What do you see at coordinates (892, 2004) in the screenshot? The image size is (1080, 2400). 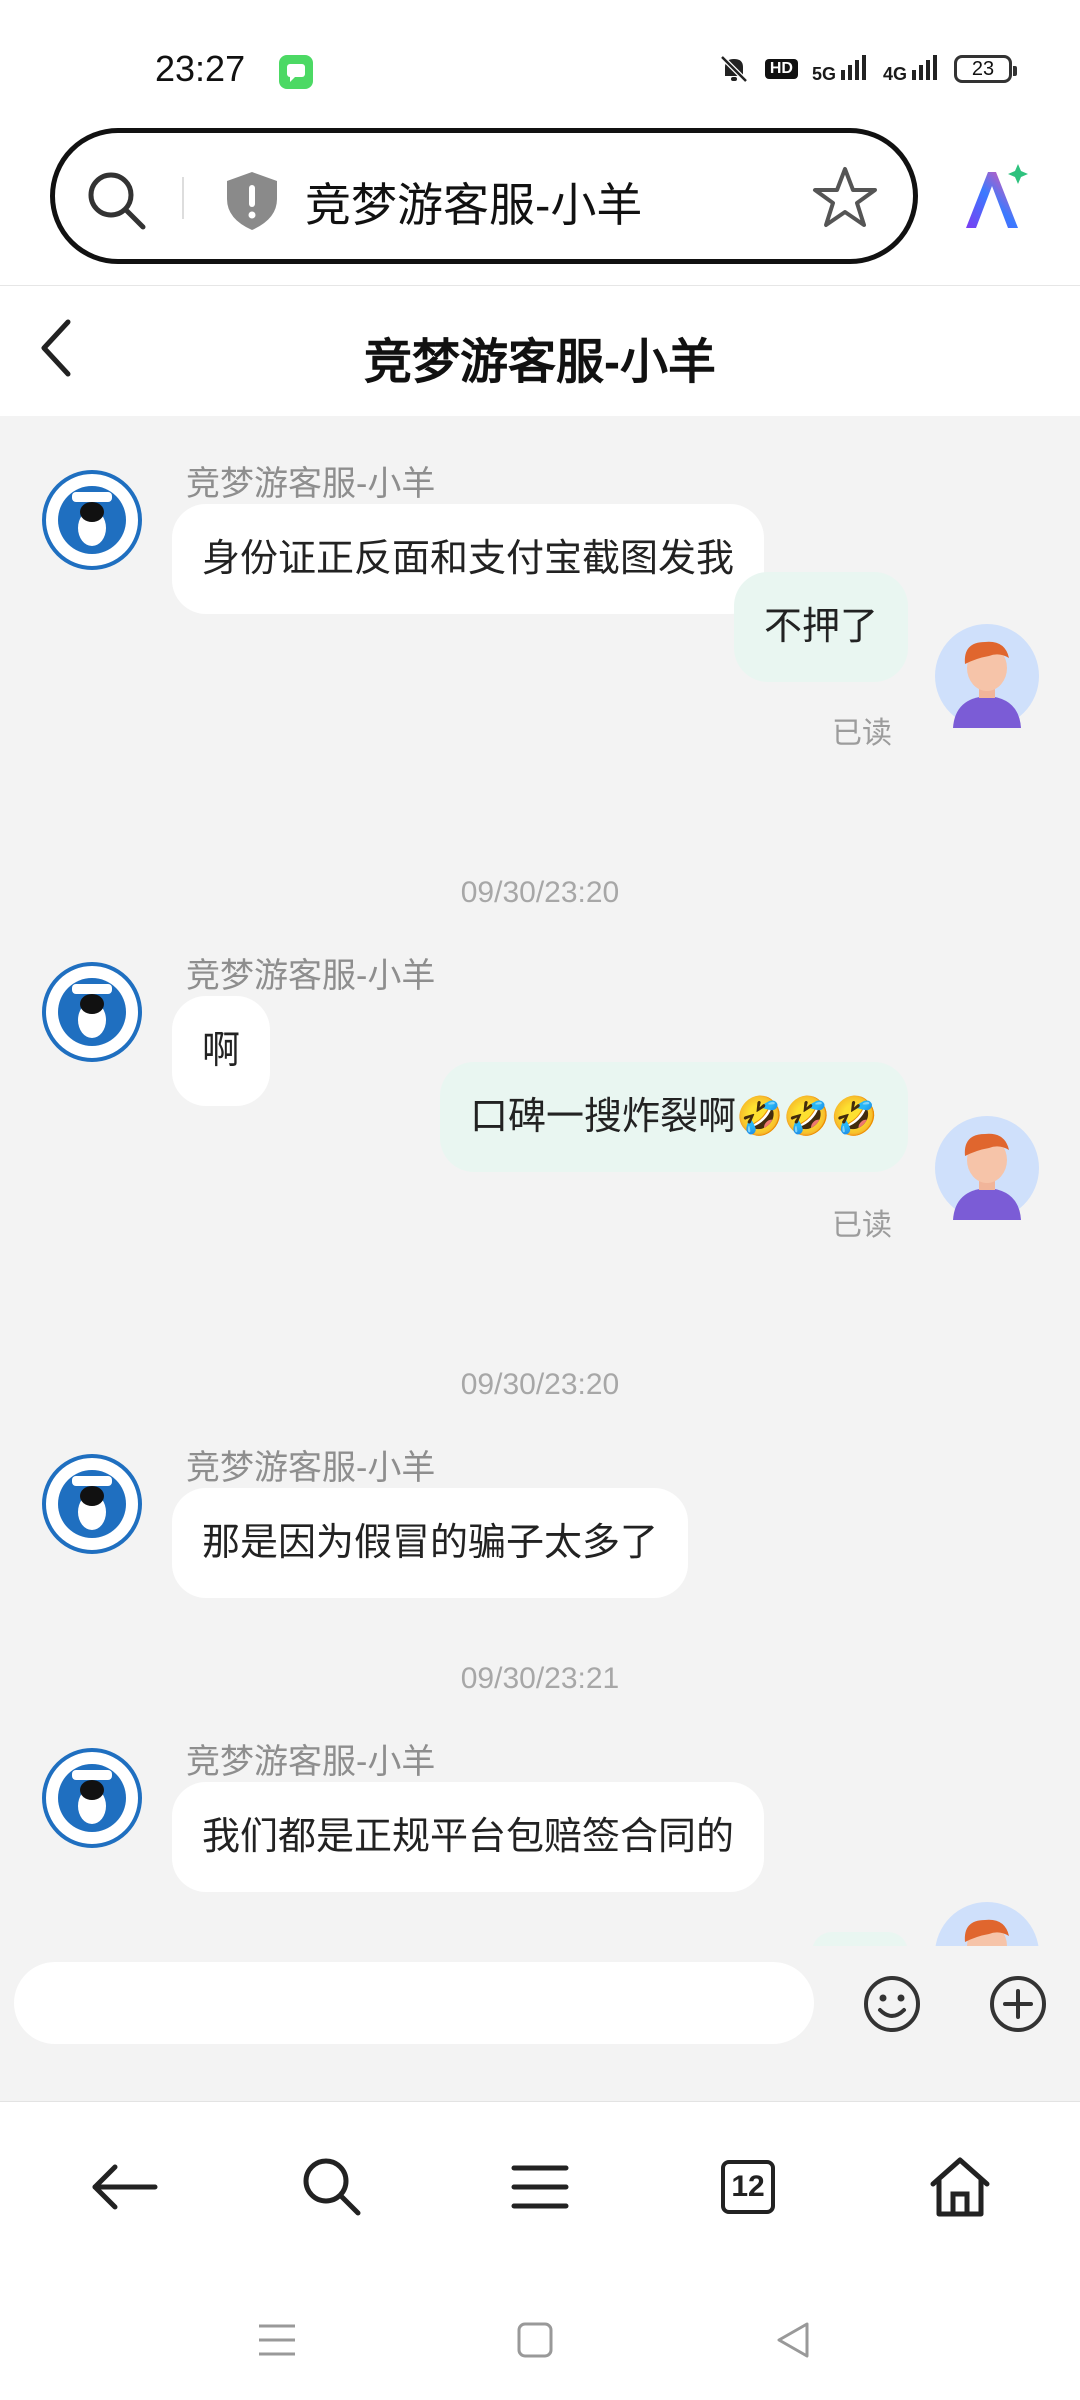 I see `emoji-icon` at bounding box center [892, 2004].